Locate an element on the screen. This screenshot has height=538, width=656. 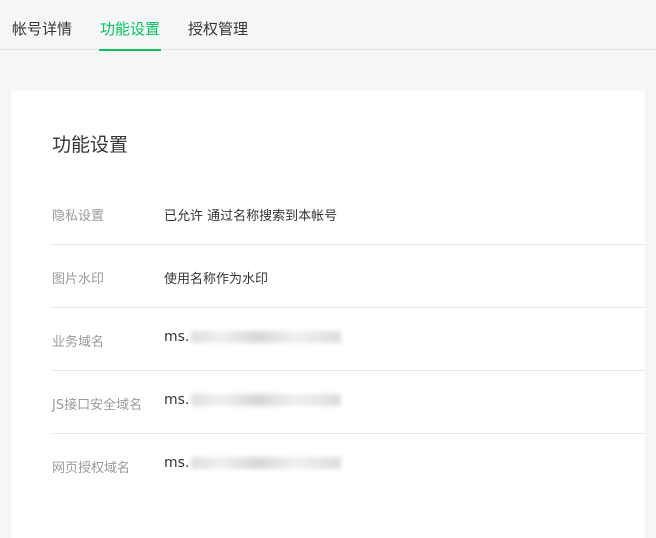
setting-label: JS接口安全域名 is located at coordinates (97, 405).